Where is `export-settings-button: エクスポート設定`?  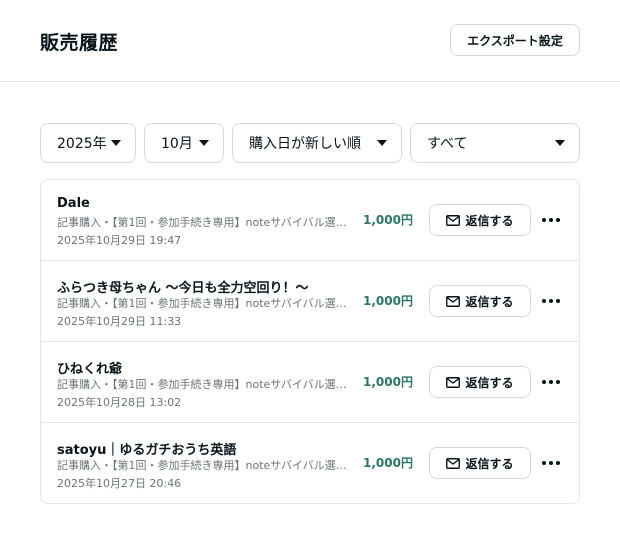 export-settings-button: エクスポート設定 is located at coordinates (515, 40).